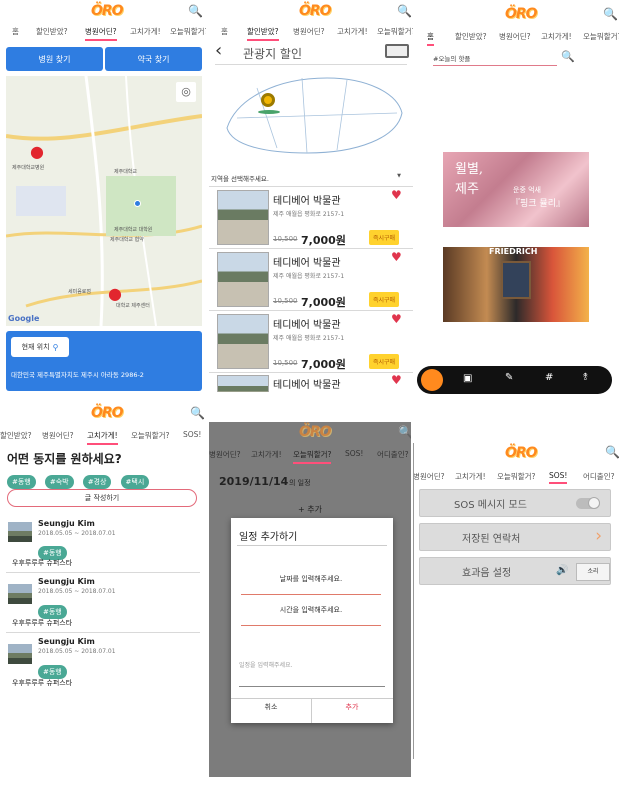  Describe the element at coordinates (59, 482) in the screenshot. I see `chip-lodging: #숙박` at that location.